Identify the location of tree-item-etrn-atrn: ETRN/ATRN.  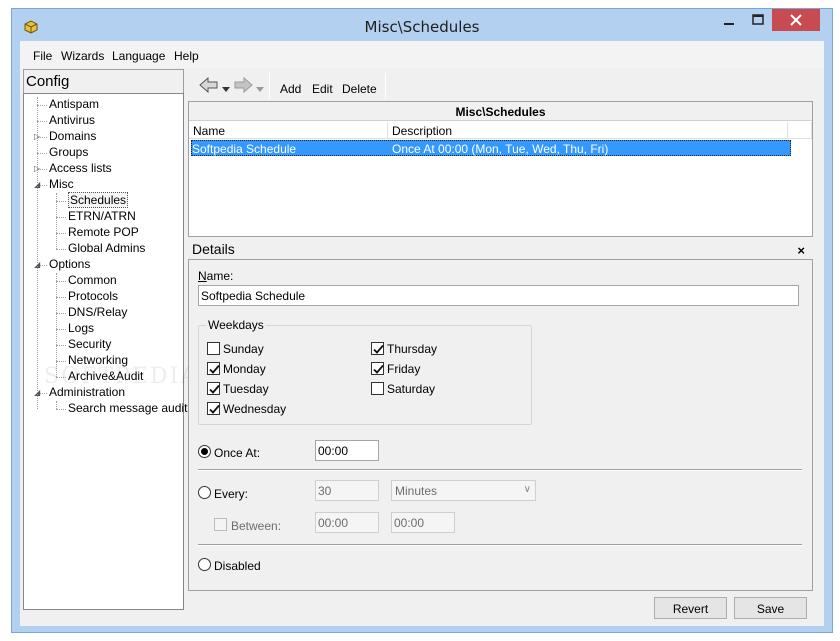
(102, 217).